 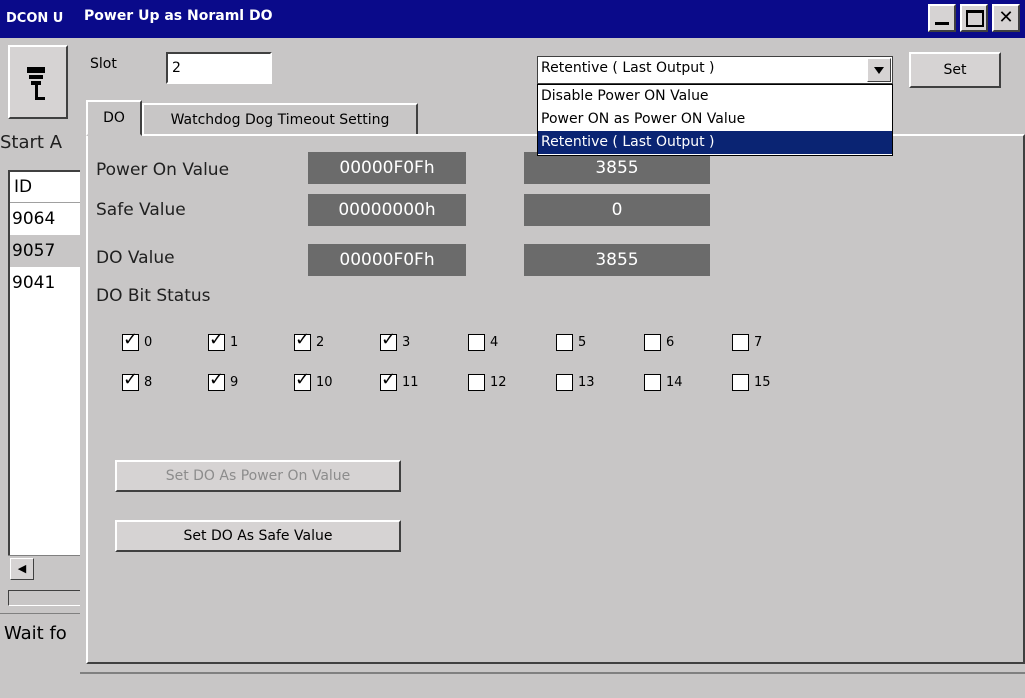 I want to click on do-bit-checkbox: ✓ 2, so click(x=309, y=340).